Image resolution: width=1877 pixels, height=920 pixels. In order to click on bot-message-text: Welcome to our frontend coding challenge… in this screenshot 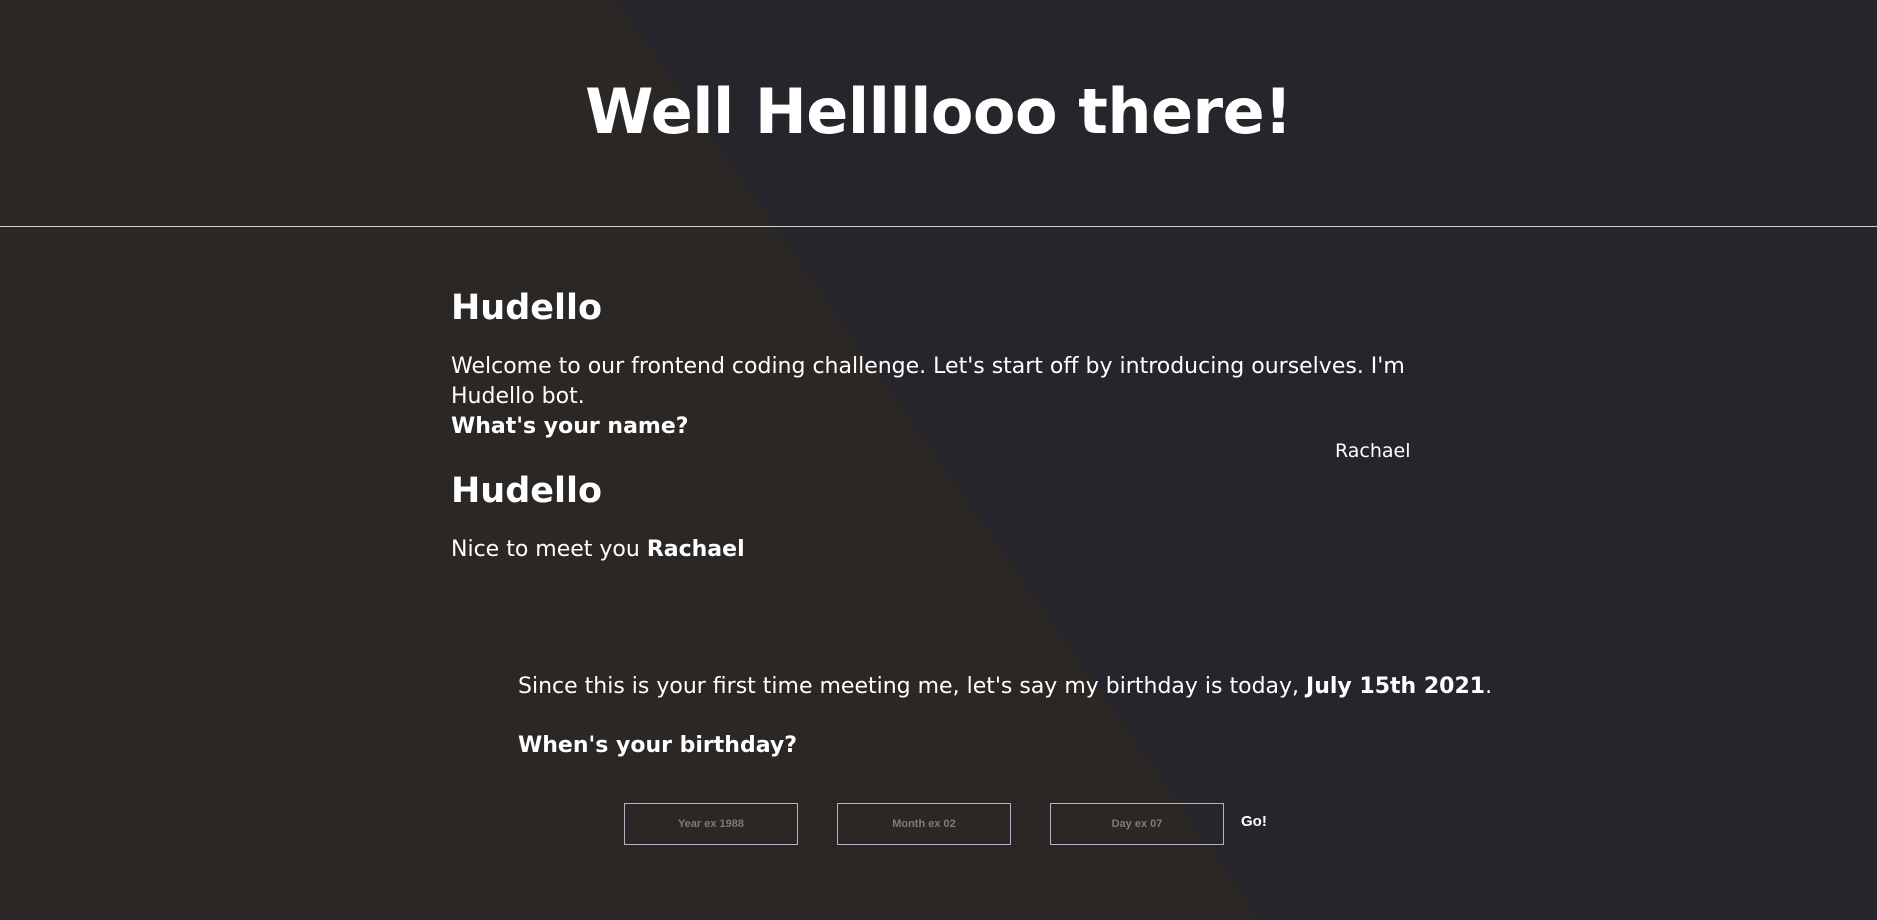, I will do `click(951, 397)`.